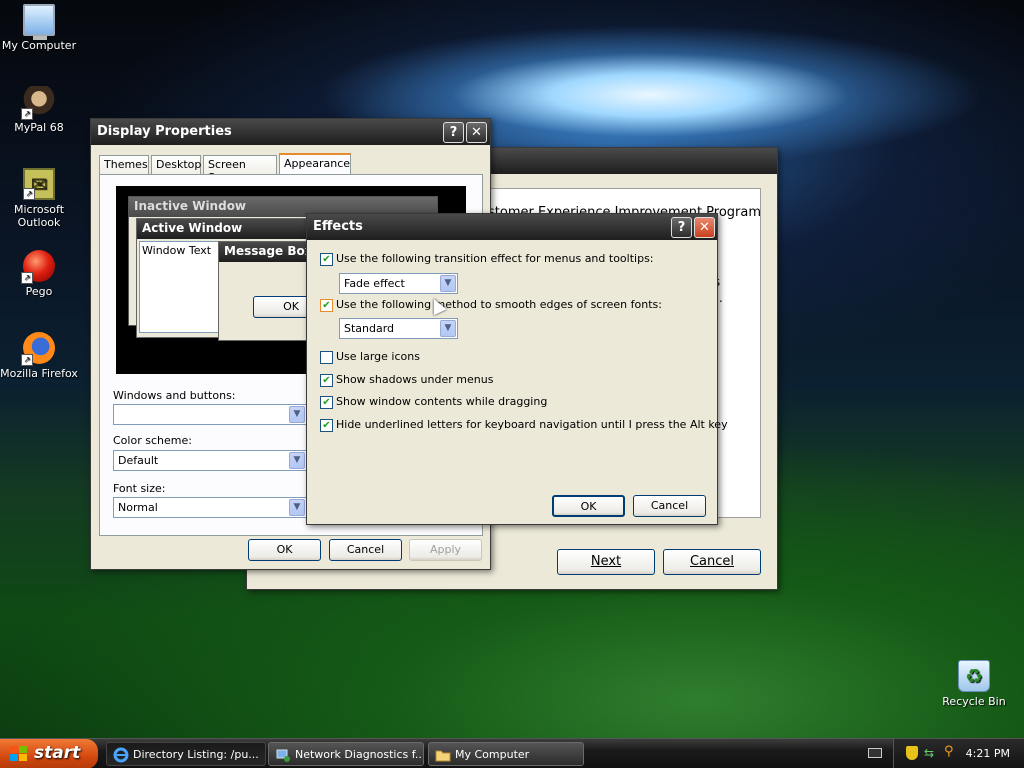 The image size is (1024, 768). Describe the element at coordinates (283, 755) in the screenshot. I see `network-diagnostics-icon` at that location.